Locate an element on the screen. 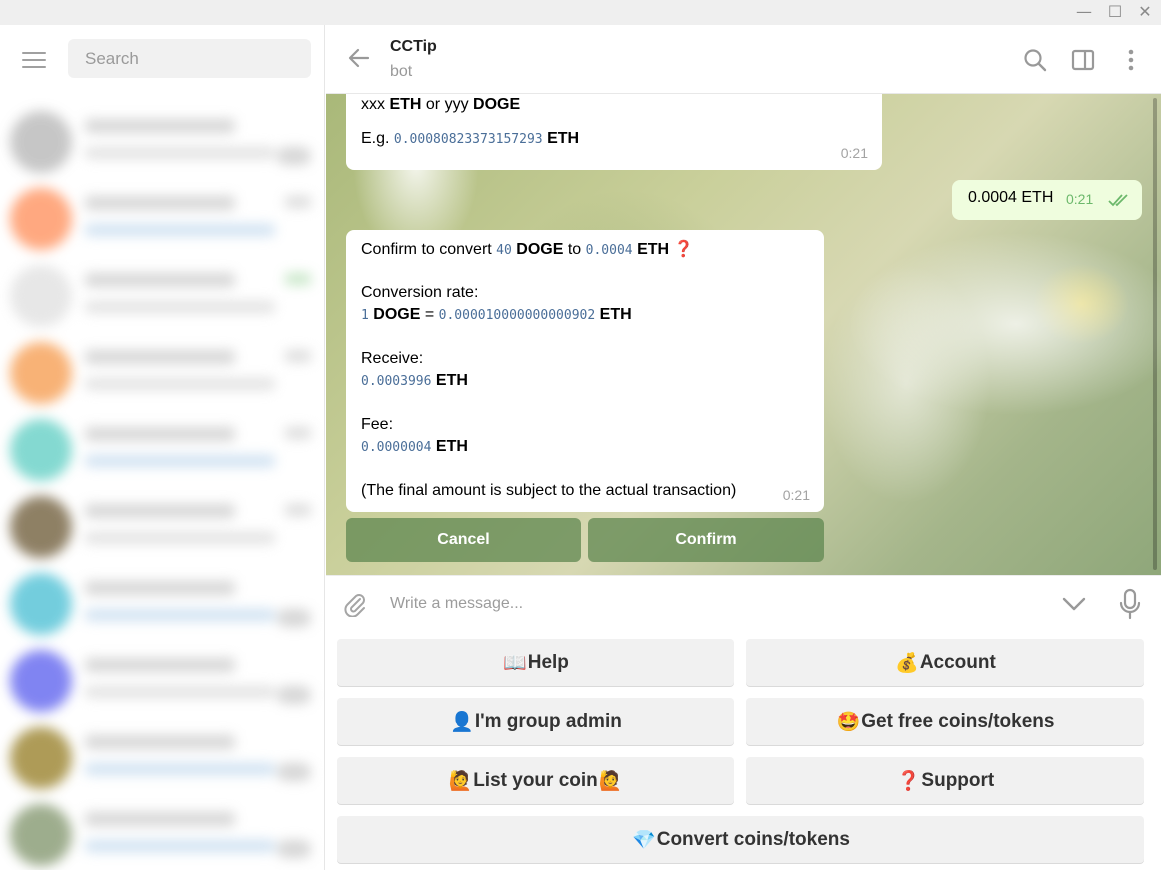 This screenshot has width=1161, height=870. message-line: E.g. 0.00080823373157293 ETH is located at coordinates (470, 138).